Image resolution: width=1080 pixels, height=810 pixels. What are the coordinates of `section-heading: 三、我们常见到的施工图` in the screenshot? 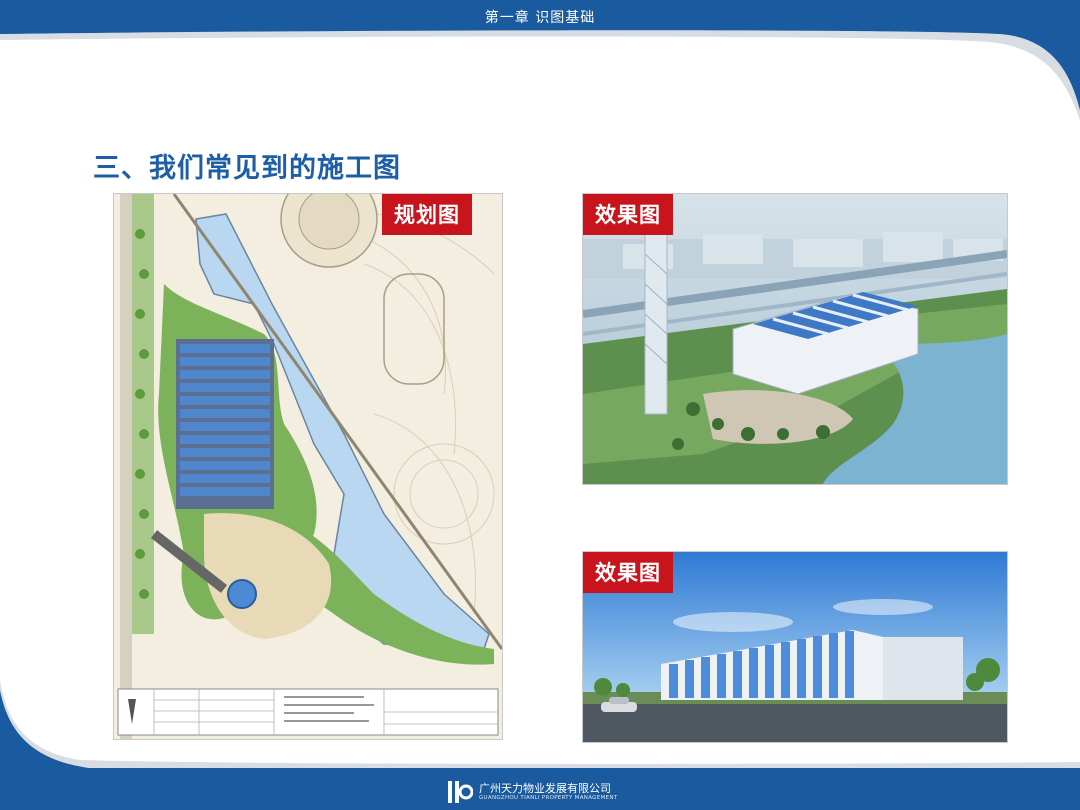 It's located at (247, 168).